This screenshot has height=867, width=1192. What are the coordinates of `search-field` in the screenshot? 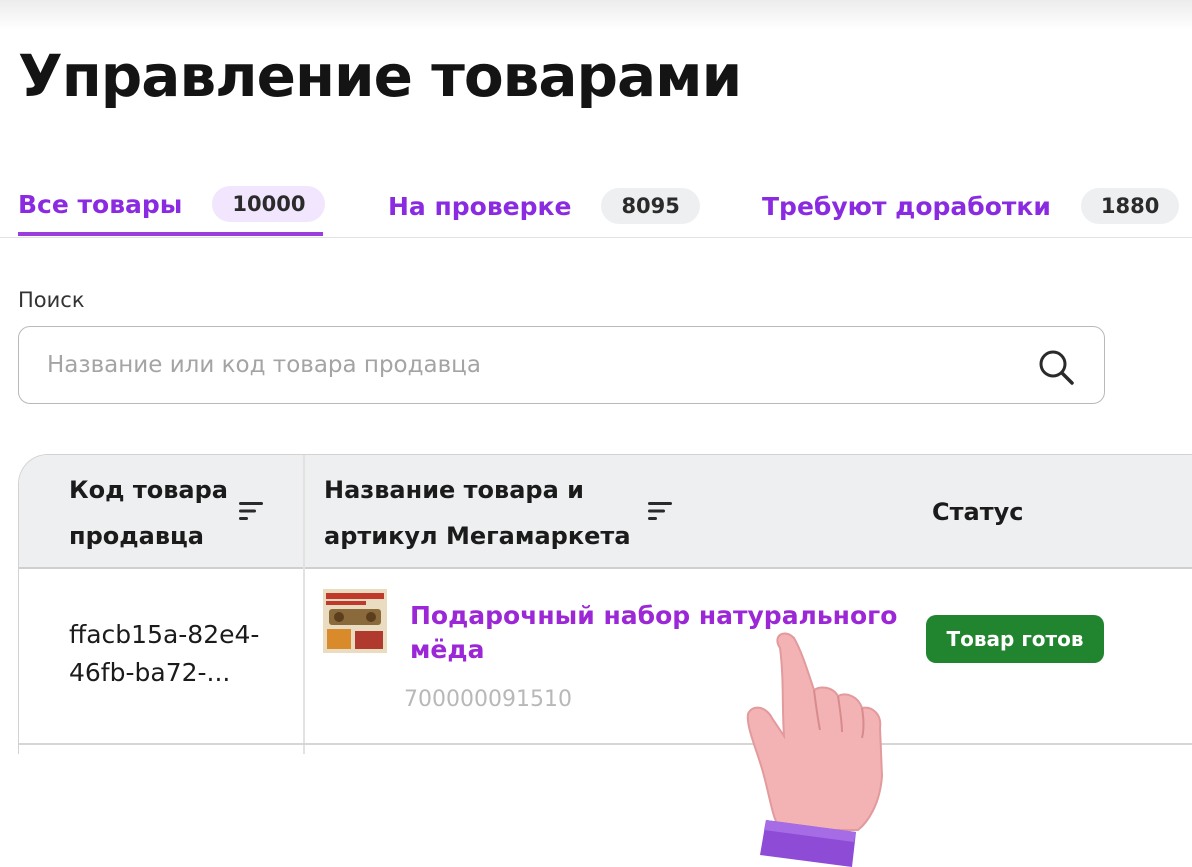 It's located at (561, 365).